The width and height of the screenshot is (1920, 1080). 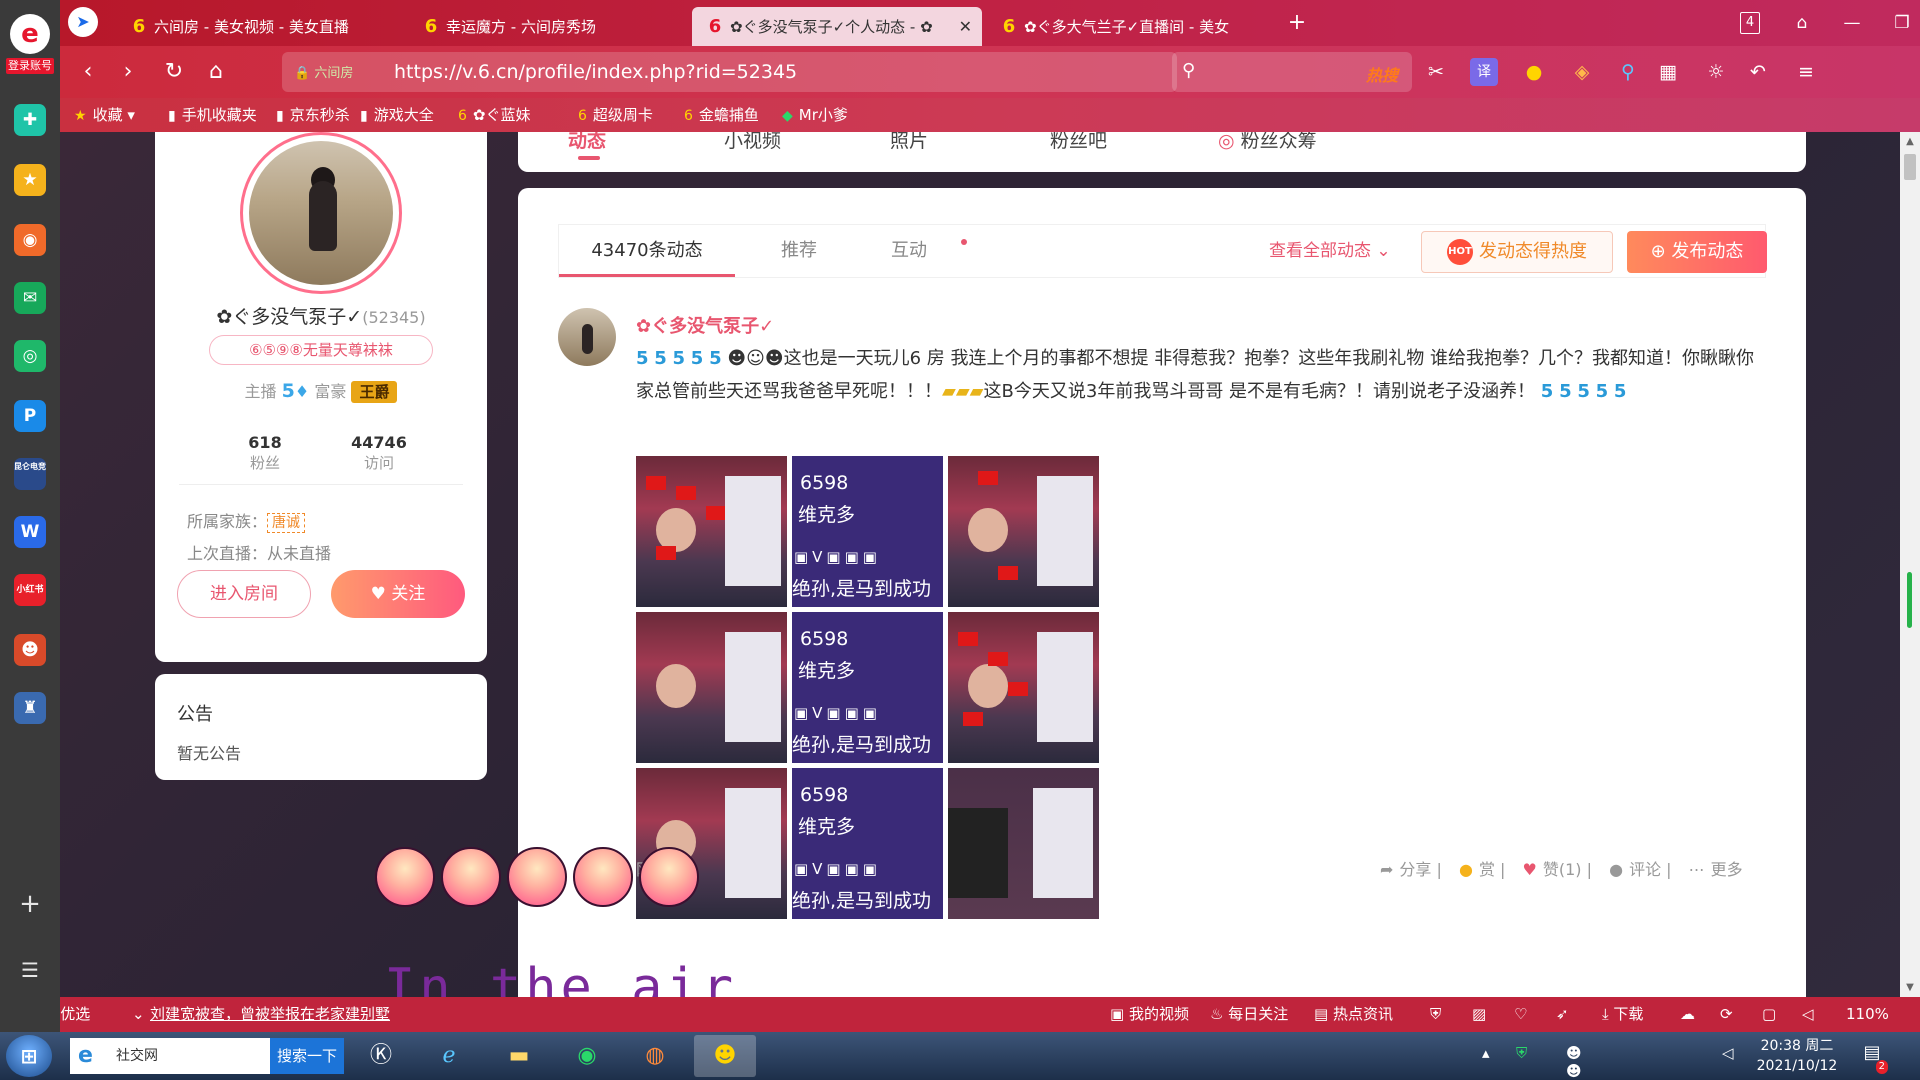 What do you see at coordinates (752, 142) in the screenshot?
I see `tab-short-video: 小视频` at bounding box center [752, 142].